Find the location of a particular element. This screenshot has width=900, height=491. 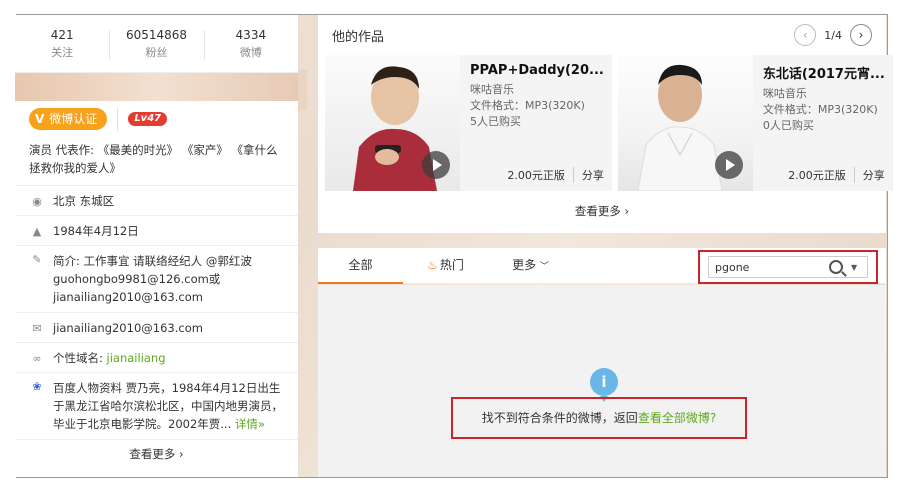

works-title: 他的作品 is located at coordinates (358, 37).